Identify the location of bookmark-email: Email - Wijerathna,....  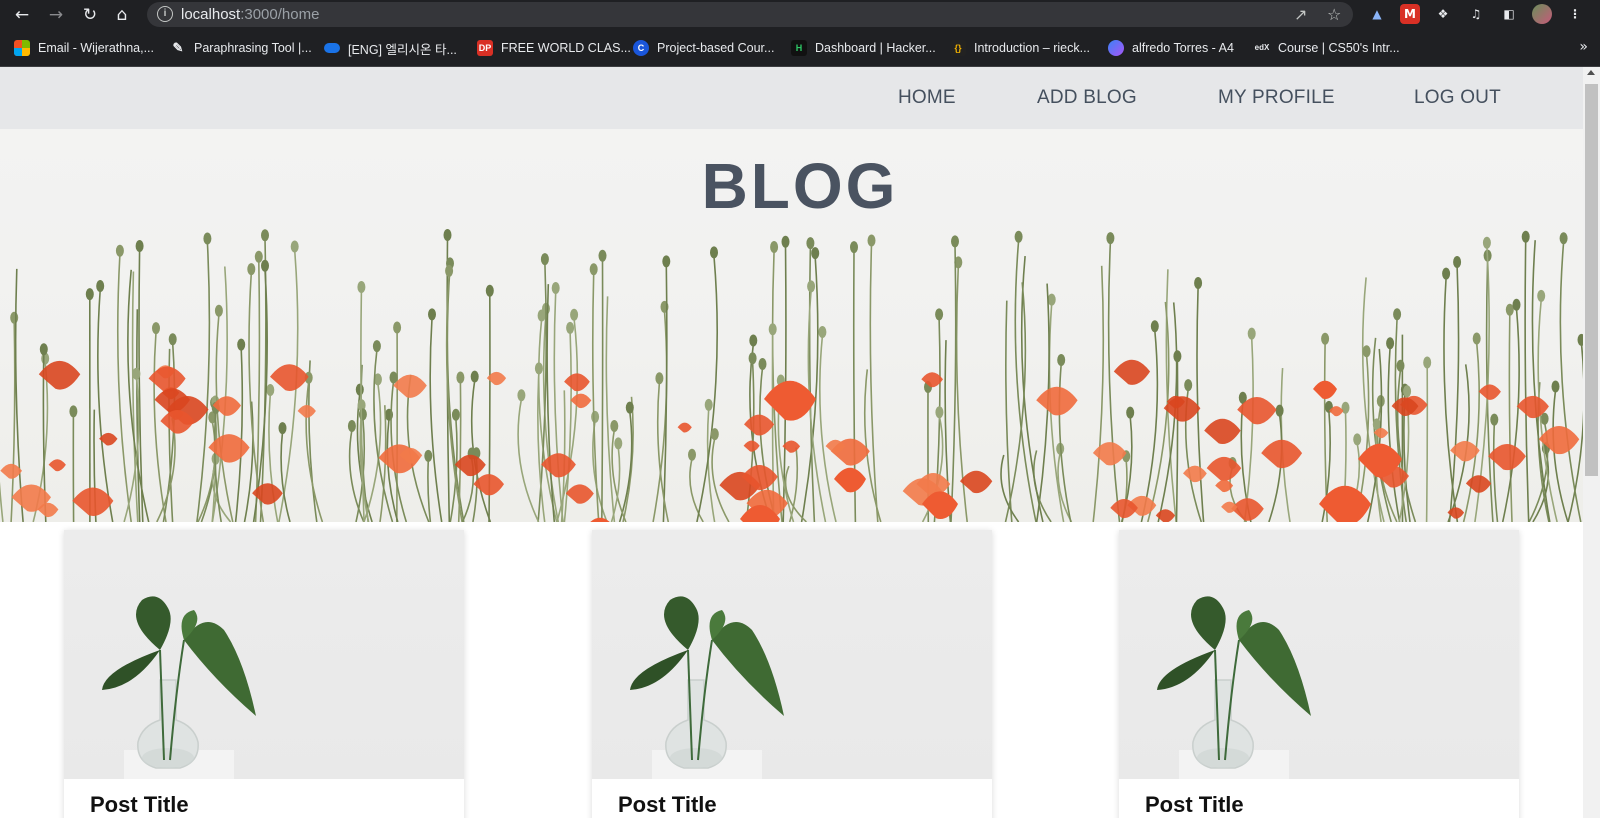
(84, 48).